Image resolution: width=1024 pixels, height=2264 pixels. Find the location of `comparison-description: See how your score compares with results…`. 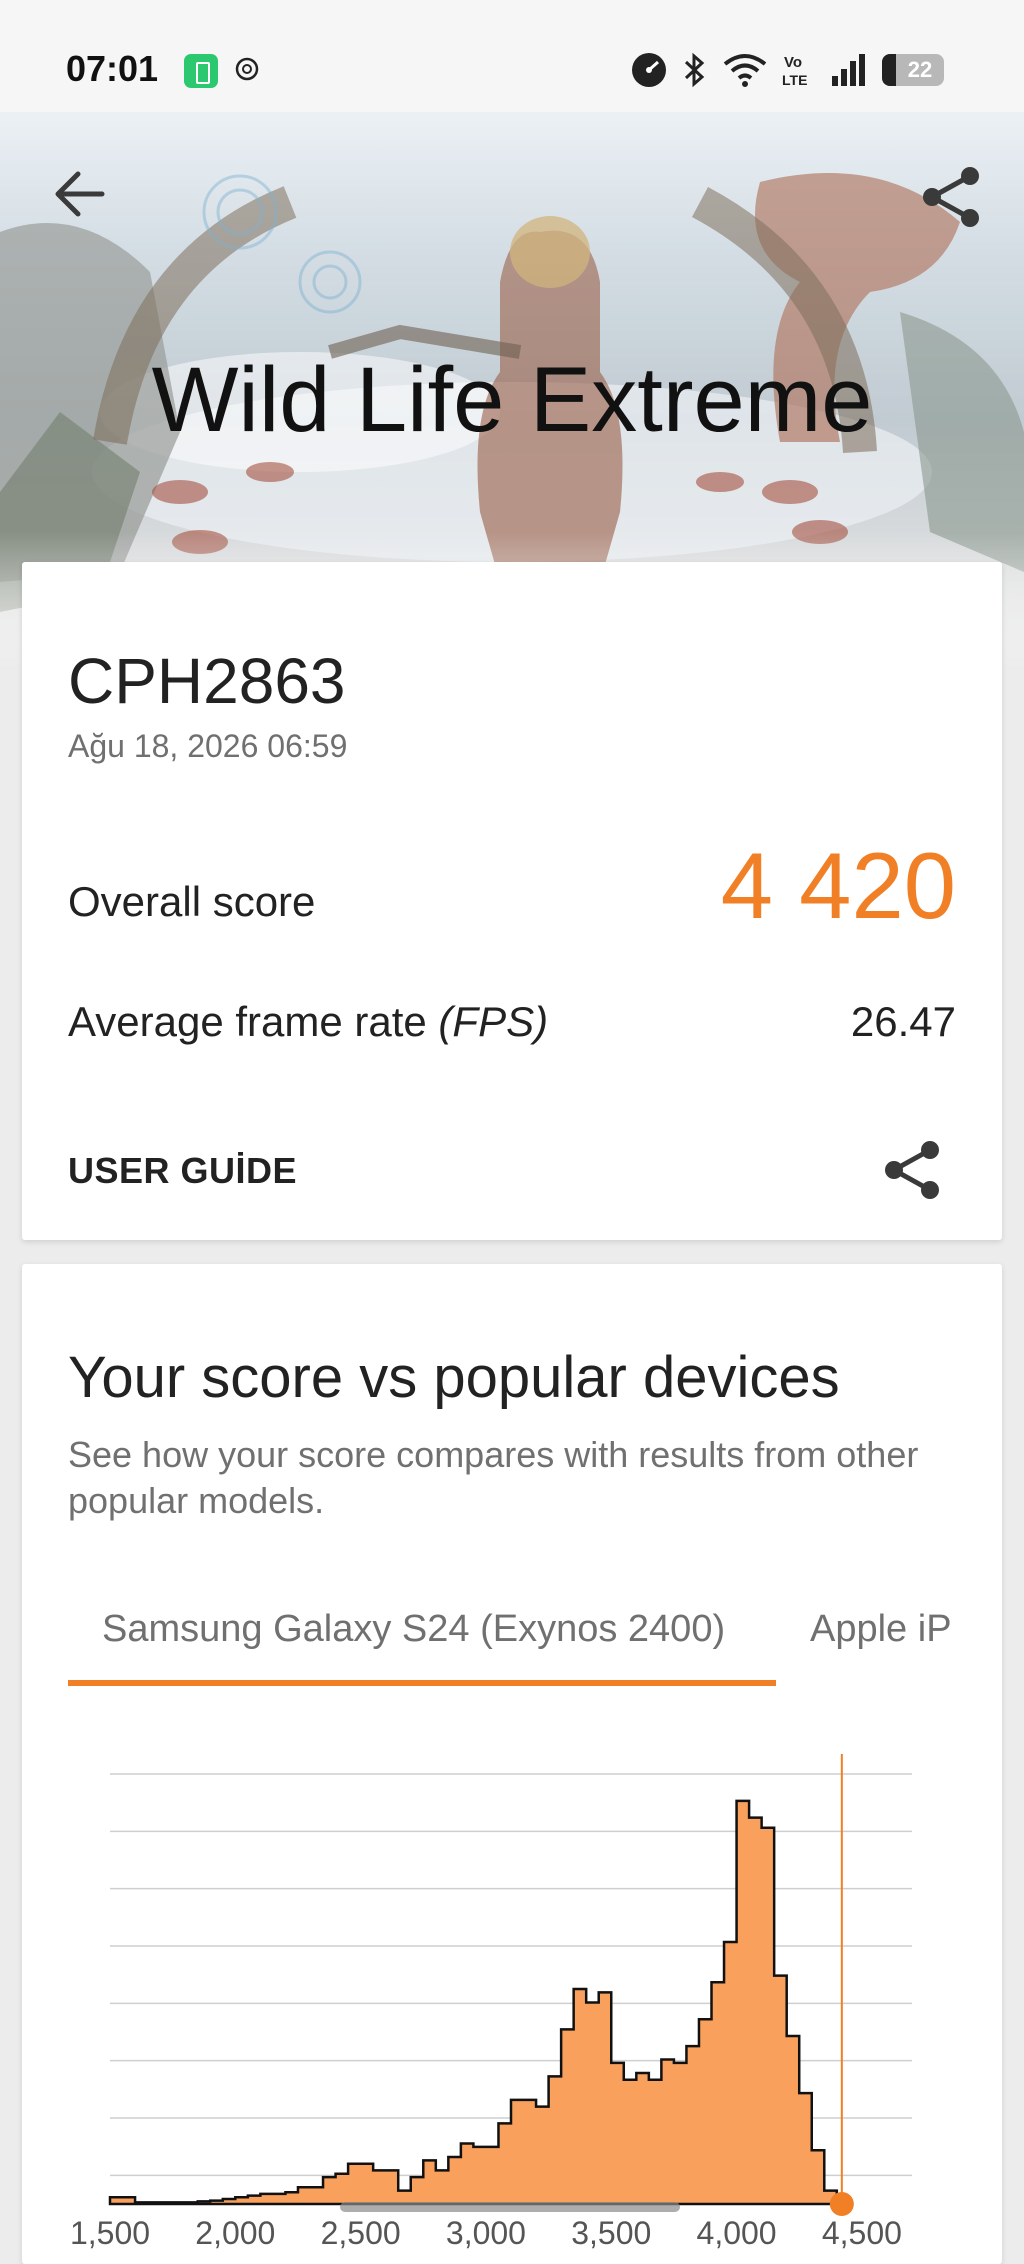

comparison-description: See how your score compares with results… is located at coordinates (493, 1477).